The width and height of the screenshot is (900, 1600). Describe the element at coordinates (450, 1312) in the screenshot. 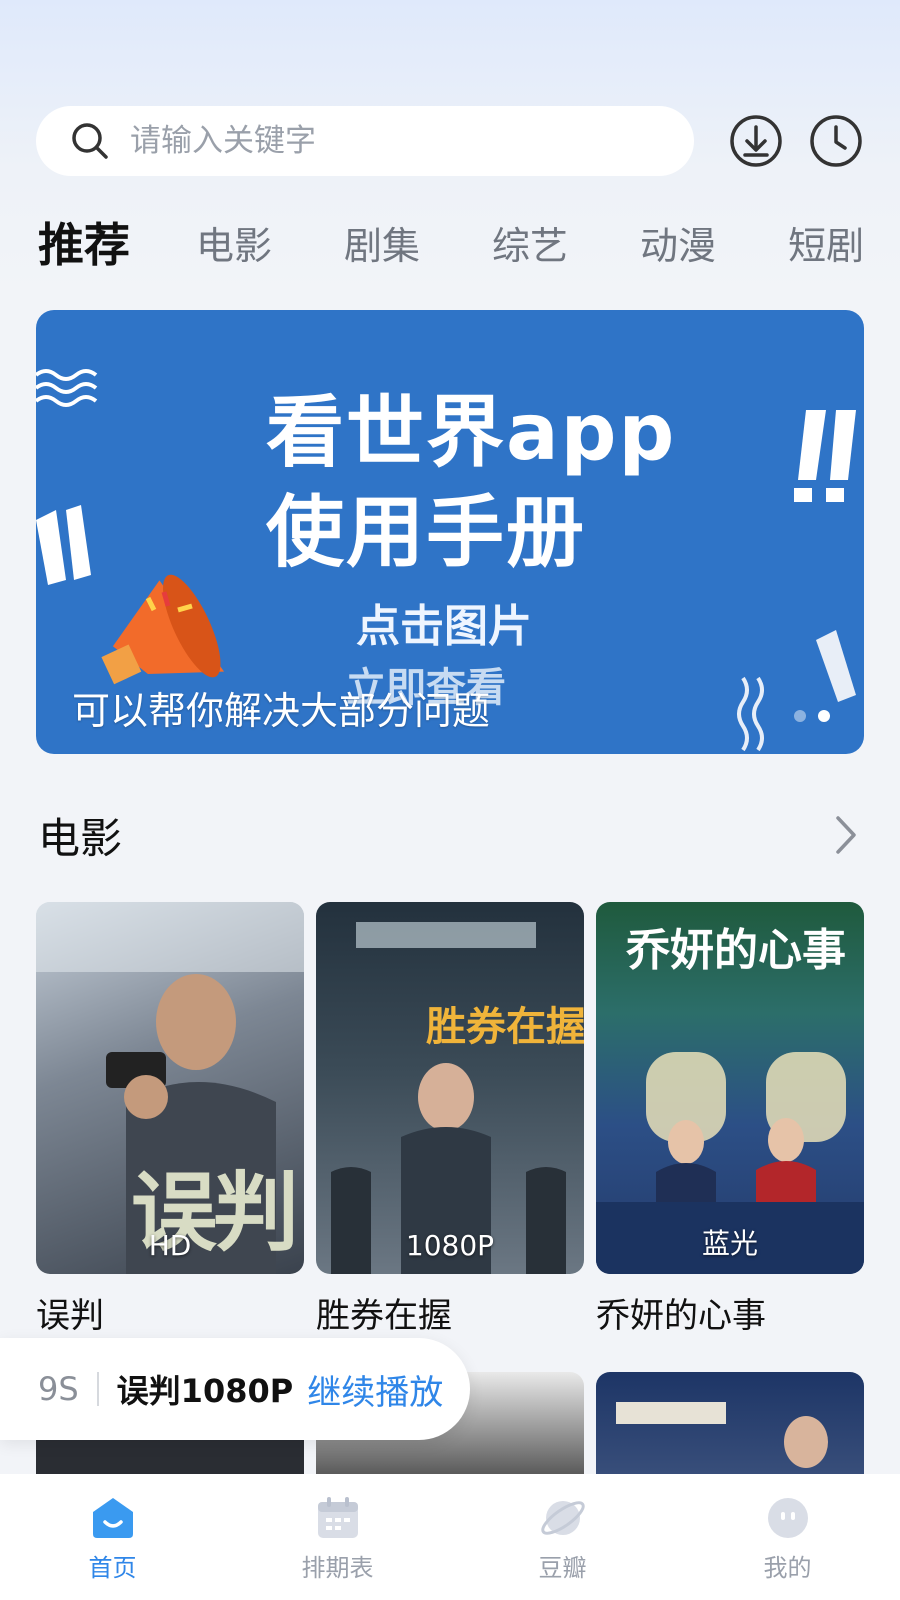

I see `movie-title: 胜券在握` at that location.